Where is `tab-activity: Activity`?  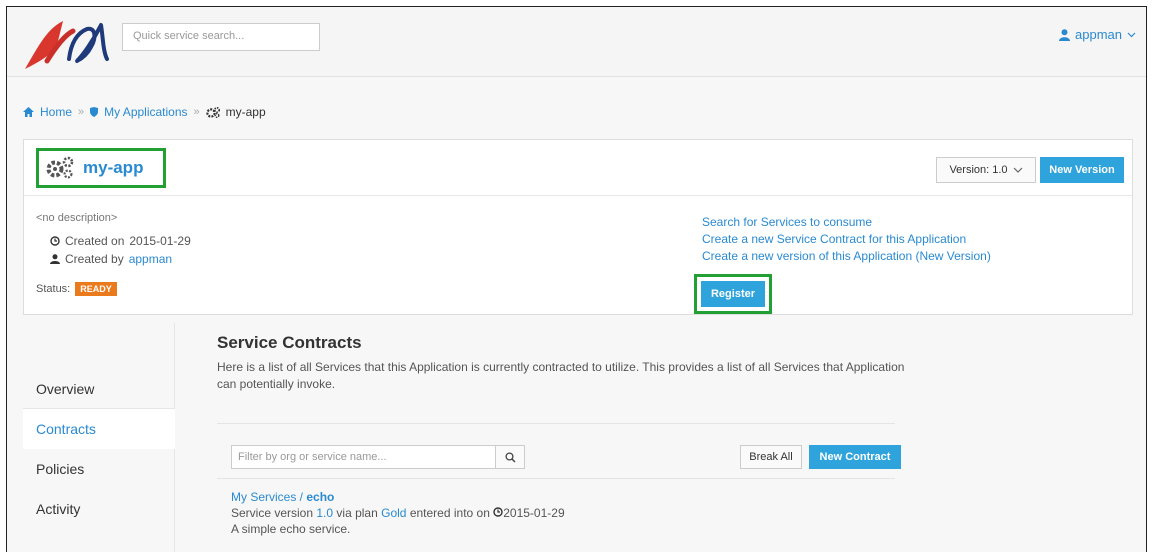
tab-activity: Activity is located at coordinates (99, 509).